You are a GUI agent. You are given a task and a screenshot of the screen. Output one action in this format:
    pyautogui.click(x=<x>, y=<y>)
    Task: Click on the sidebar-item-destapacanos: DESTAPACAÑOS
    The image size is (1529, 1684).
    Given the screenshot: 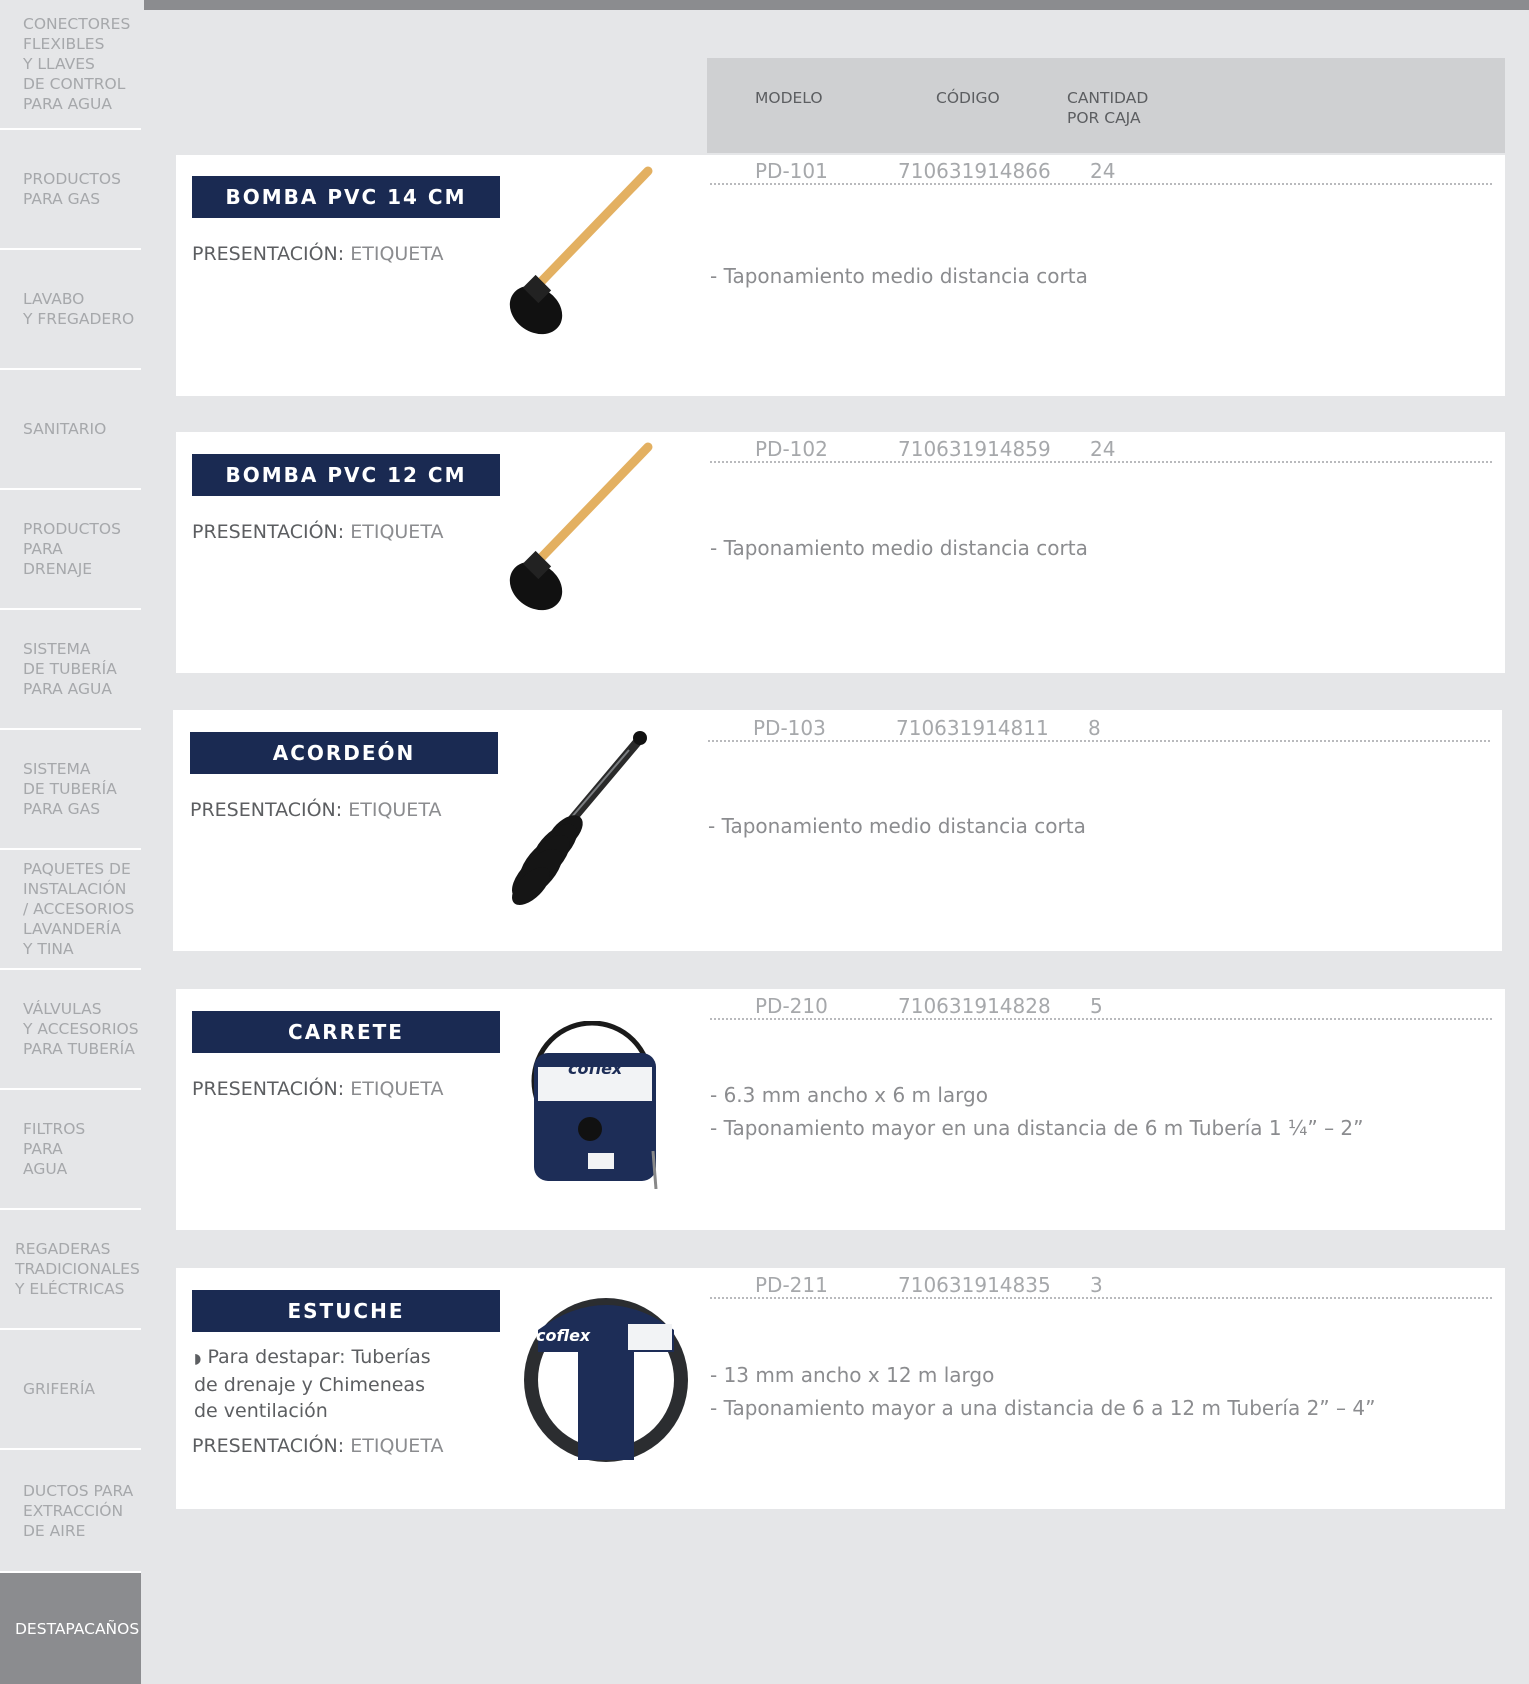 What is the action you would take?
    pyautogui.click(x=70, y=1628)
    